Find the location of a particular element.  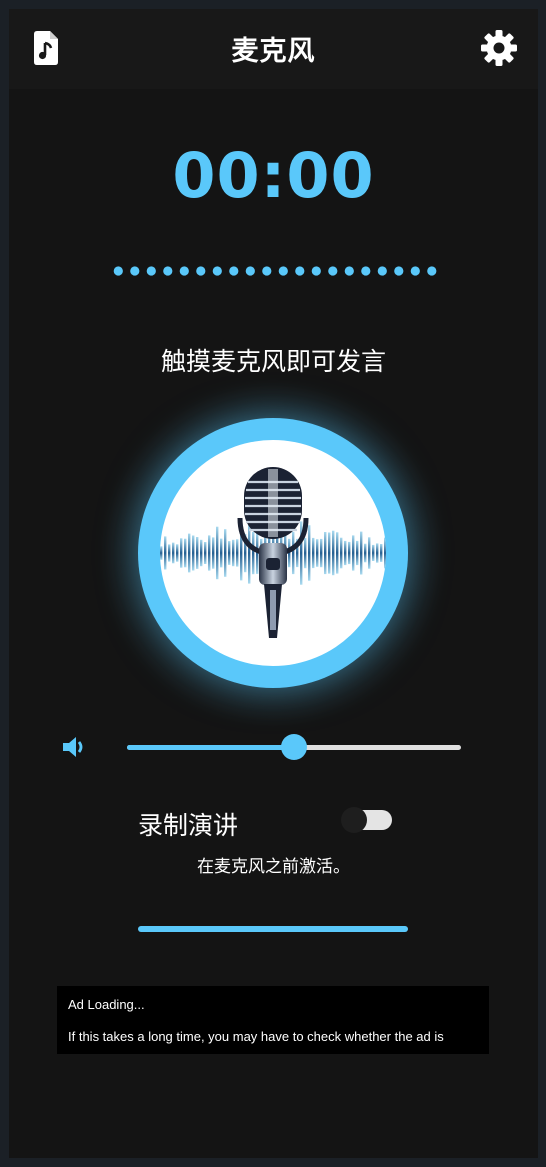

timer-display: 00:00 is located at coordinates (273, 175).